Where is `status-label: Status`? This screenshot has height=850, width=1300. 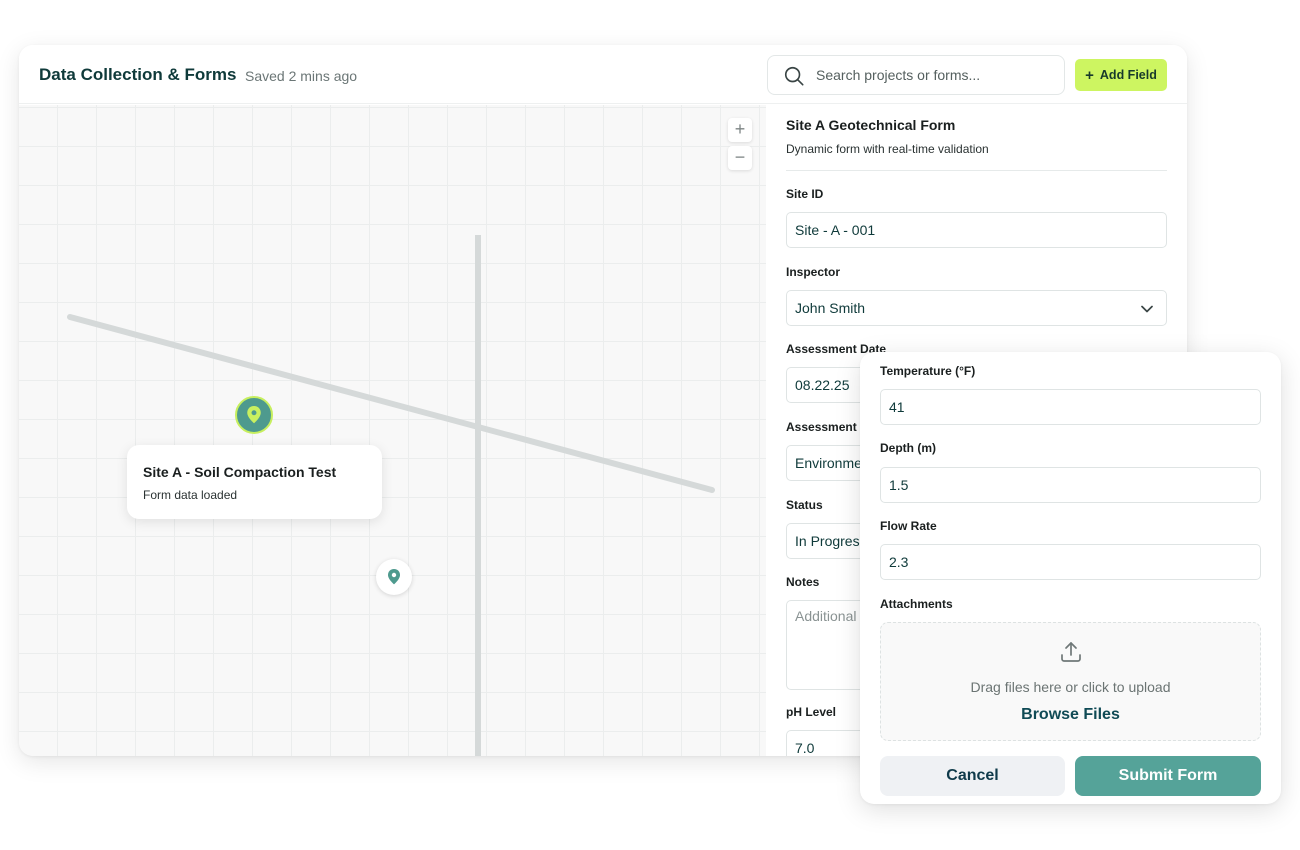 status-label: Status is located at coordinates (804, 505).